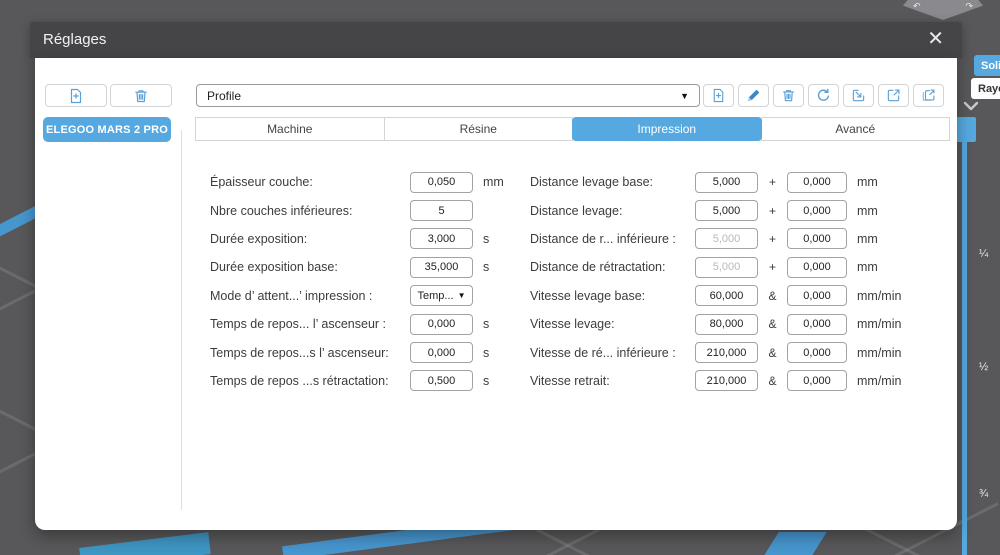 This screenshot has width=1000, height=555. I want to click on field-label: Durée exposition:, so click(259, 238).